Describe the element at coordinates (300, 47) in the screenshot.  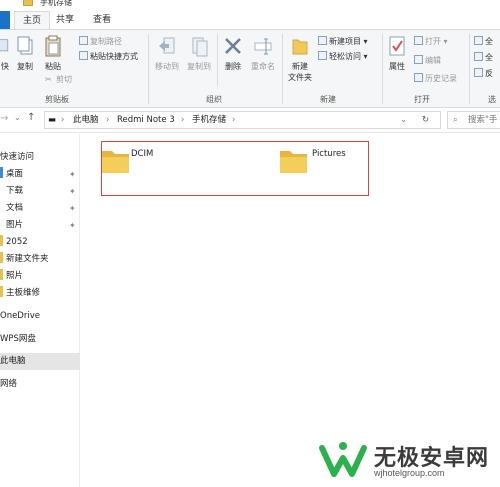
I see `new-folder-icon` at that location.